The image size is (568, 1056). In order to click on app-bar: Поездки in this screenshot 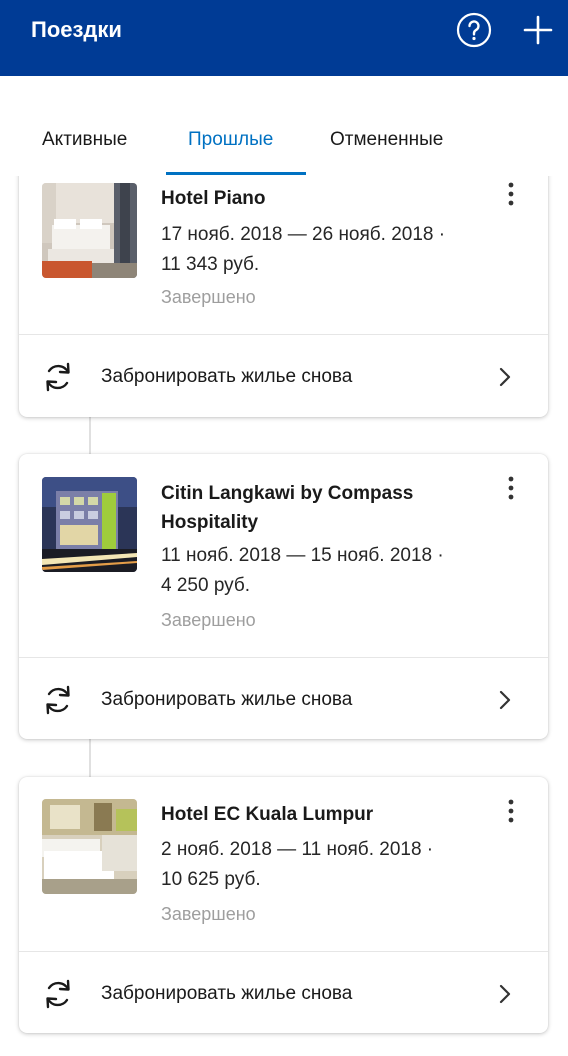, I will do `click(284, 38)`.